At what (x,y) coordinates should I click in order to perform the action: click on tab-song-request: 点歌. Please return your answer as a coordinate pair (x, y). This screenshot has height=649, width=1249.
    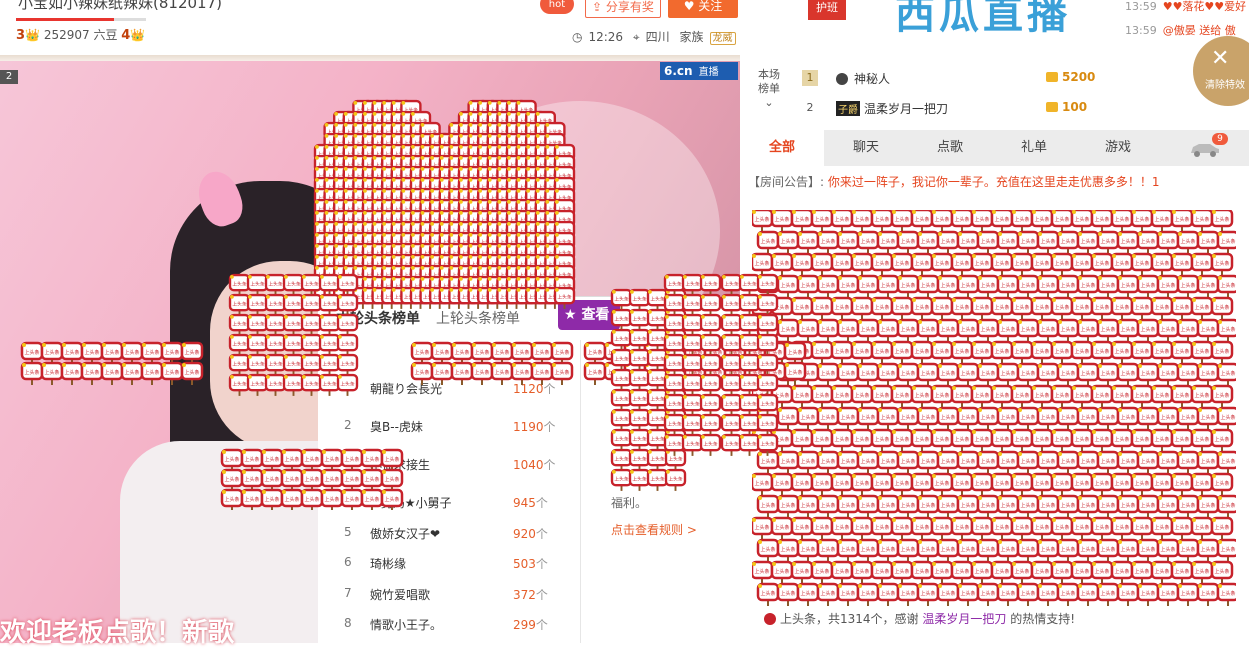
    Looking at the image, I should click on (950, 148).